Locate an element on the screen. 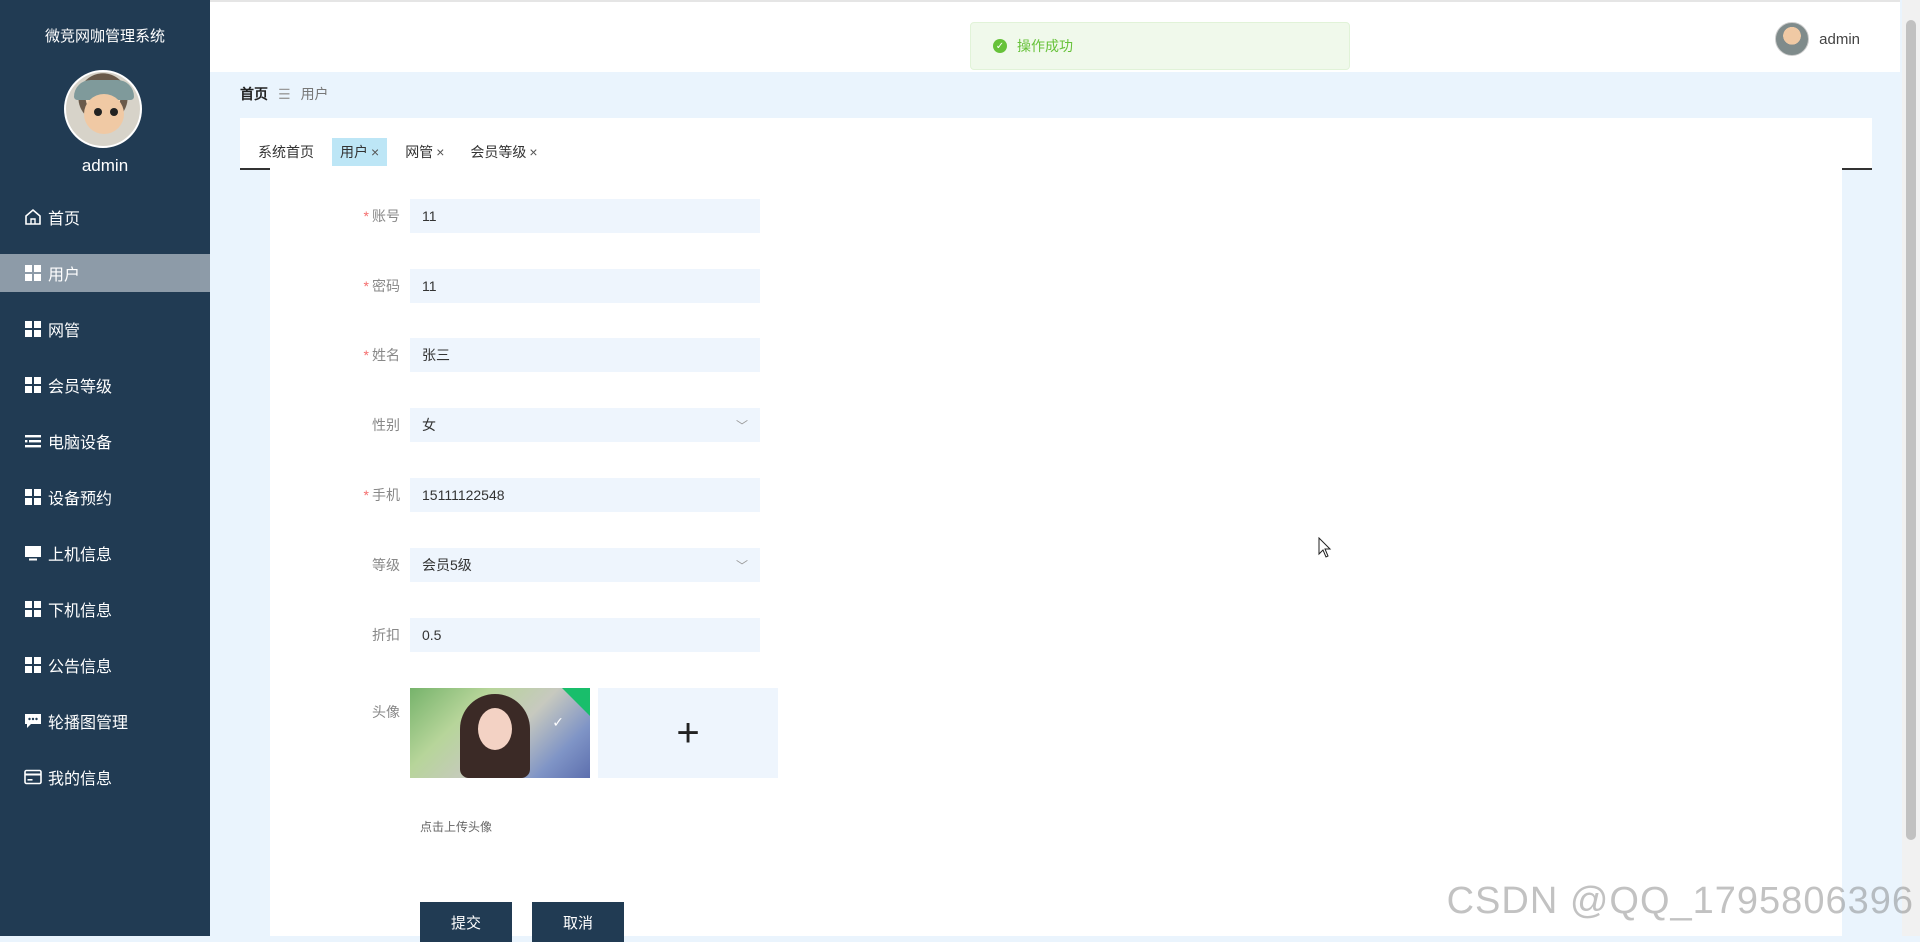 This screenshot has width=1920, height=942. mouse-cursor-icon is located at coordinates (1325, 547).